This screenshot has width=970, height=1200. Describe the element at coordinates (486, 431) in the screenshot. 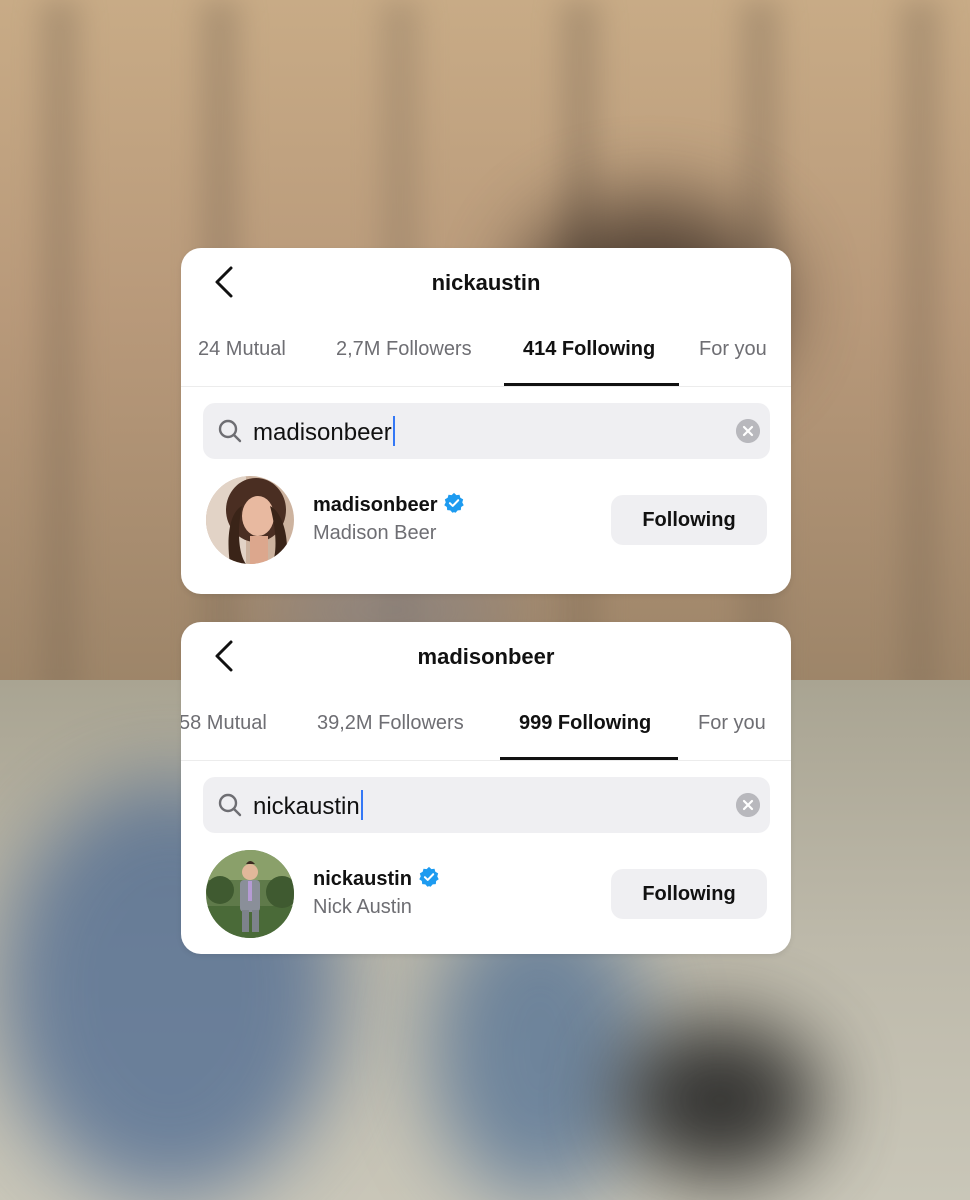

I see `search-field: madisonbeer` at that location.